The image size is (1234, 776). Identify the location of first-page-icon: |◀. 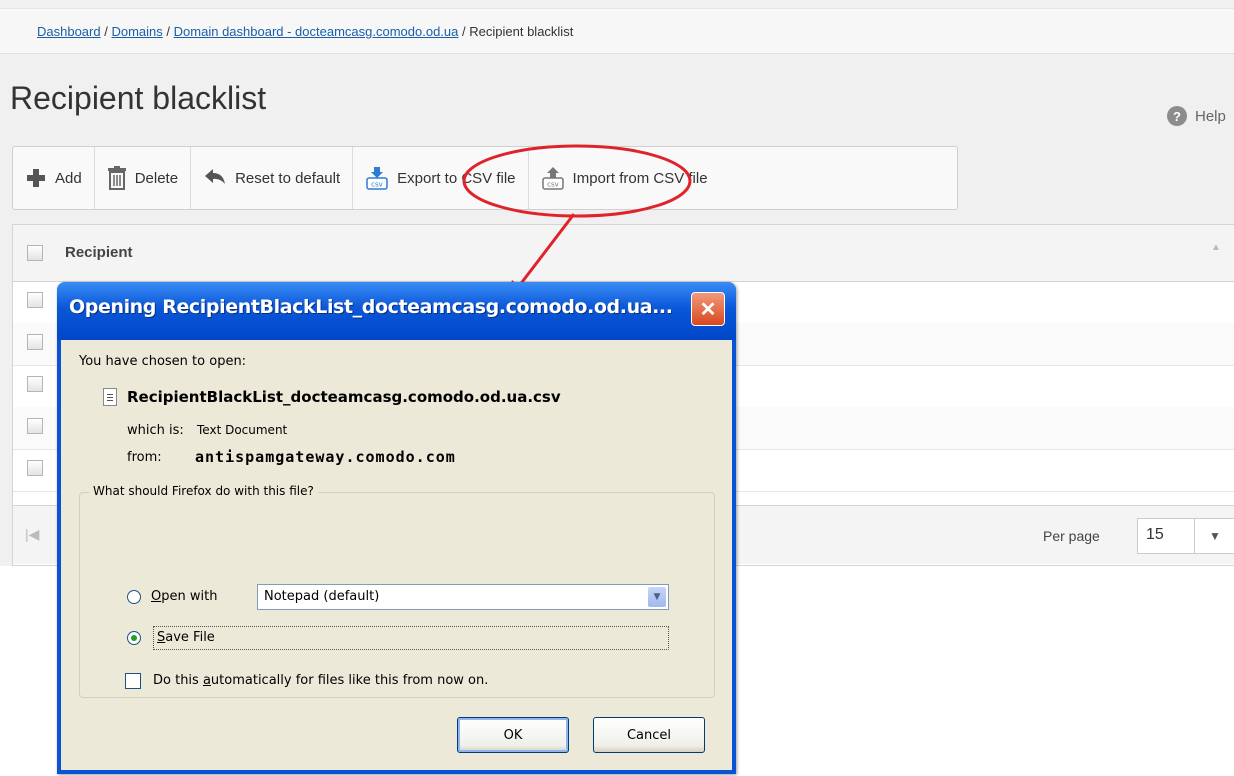
(32, 534).